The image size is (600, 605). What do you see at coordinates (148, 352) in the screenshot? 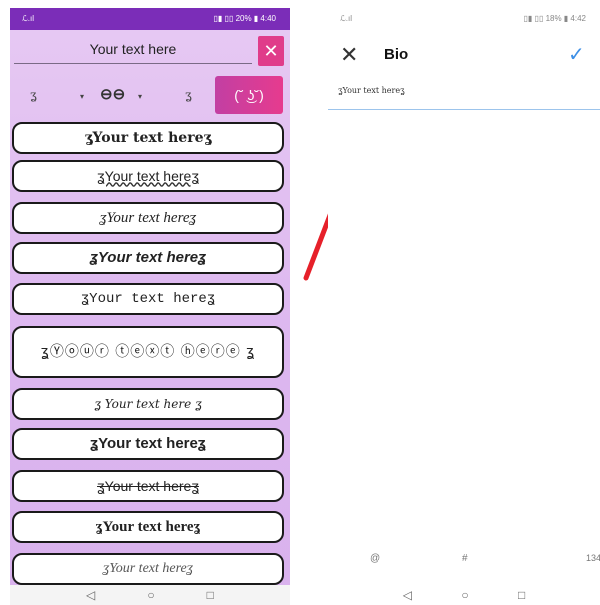
I see `style-item-5: ʓⓎⓞⓤⓡ ⓣⓔⓧⓣ ⓗⓔⓡⓔ ʓ` at bounding box center [148, 352].